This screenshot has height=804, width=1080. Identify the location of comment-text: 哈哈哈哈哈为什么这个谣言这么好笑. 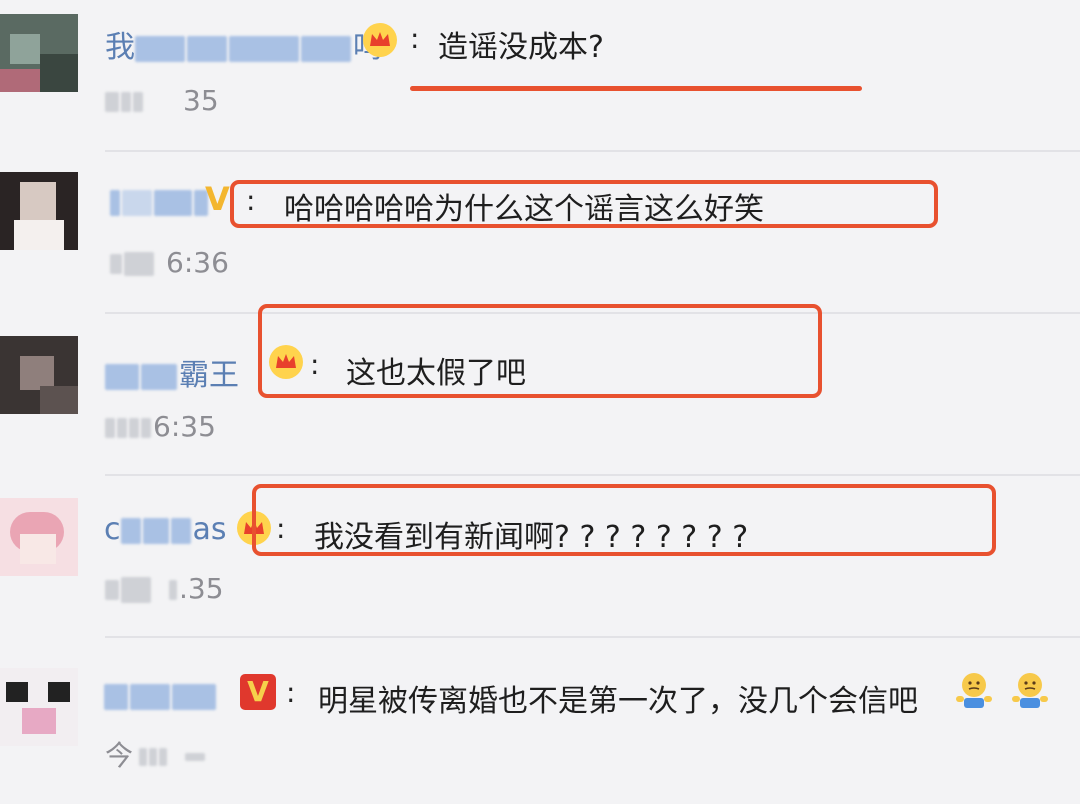
(524, 209).